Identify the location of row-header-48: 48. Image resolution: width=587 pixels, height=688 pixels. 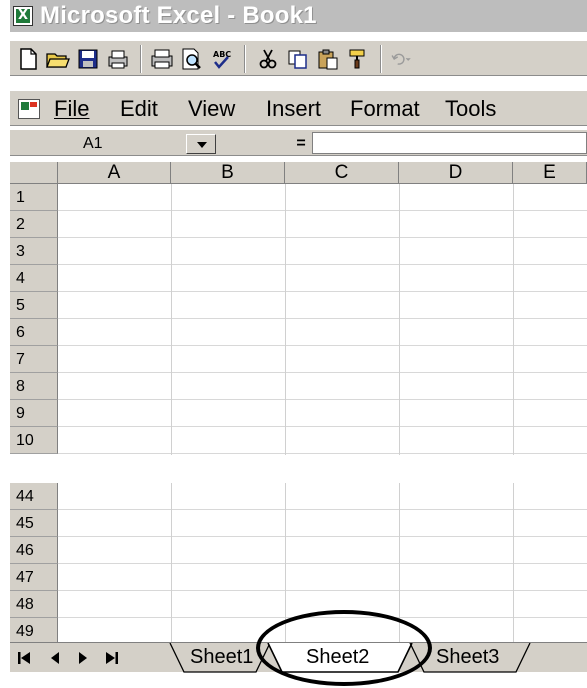
(34, 604).